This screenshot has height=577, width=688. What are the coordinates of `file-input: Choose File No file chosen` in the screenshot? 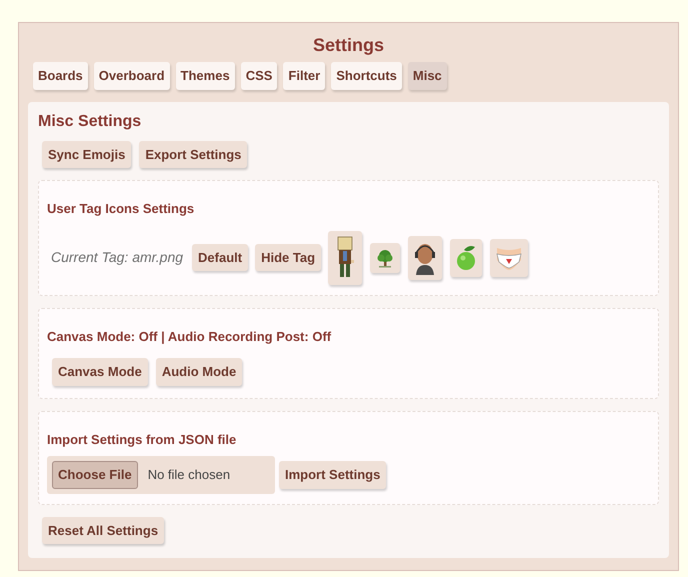 It's located at (161, 475).